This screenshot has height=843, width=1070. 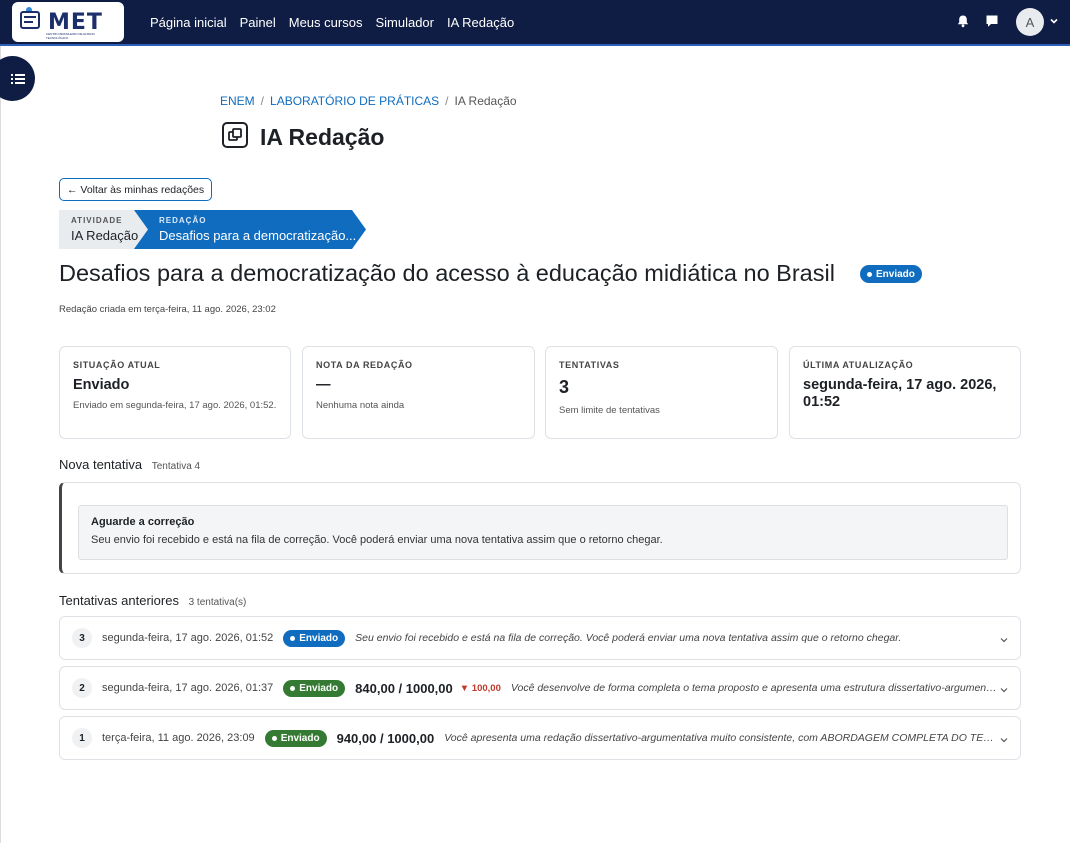 I want to click on chat-icon, so click(x=992, y=21).